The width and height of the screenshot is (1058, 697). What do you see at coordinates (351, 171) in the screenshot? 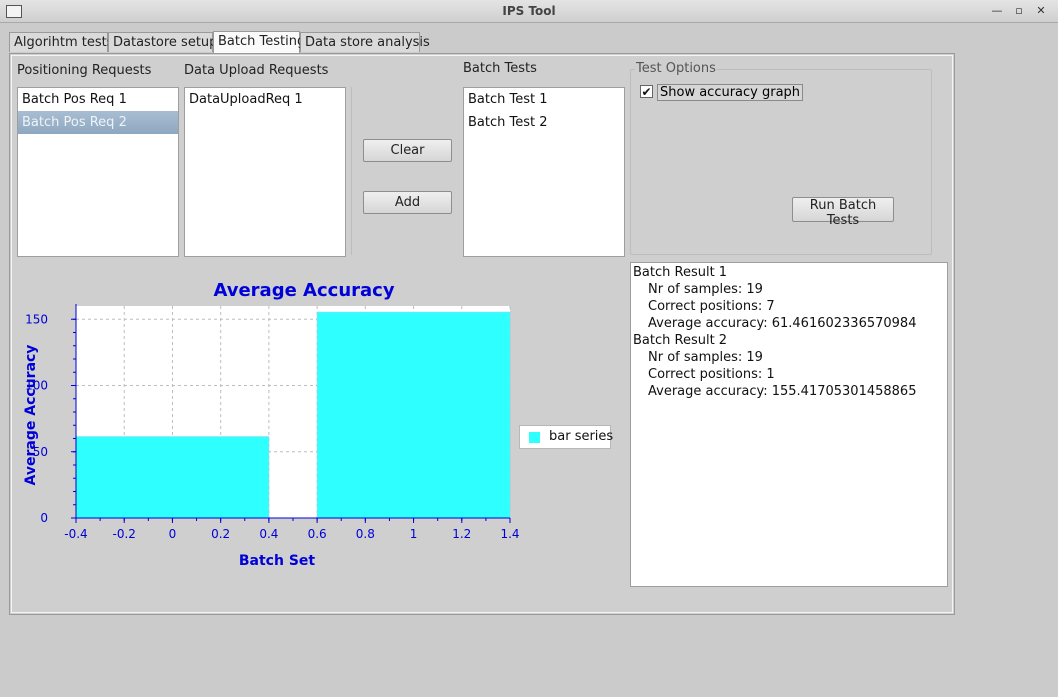
I see `separator` at bounding box center [351, 171].